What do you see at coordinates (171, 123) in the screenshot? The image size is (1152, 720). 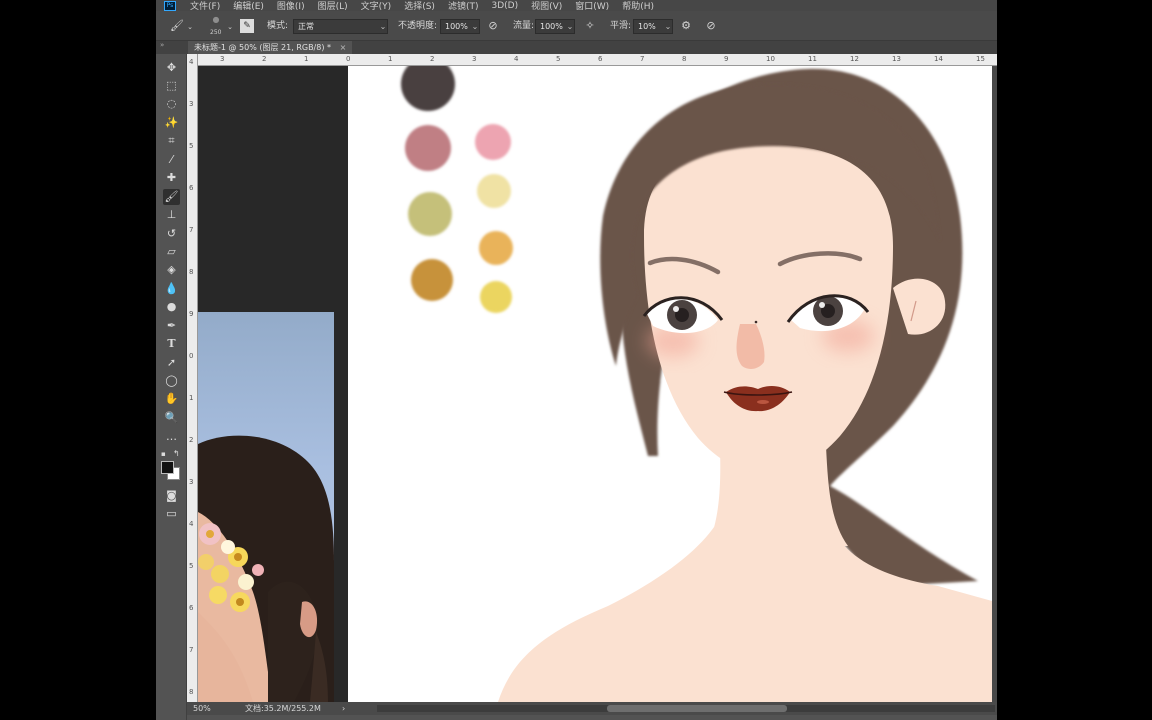 I see `magic-wand-icon: ✨` at bounding box center [171, 123].